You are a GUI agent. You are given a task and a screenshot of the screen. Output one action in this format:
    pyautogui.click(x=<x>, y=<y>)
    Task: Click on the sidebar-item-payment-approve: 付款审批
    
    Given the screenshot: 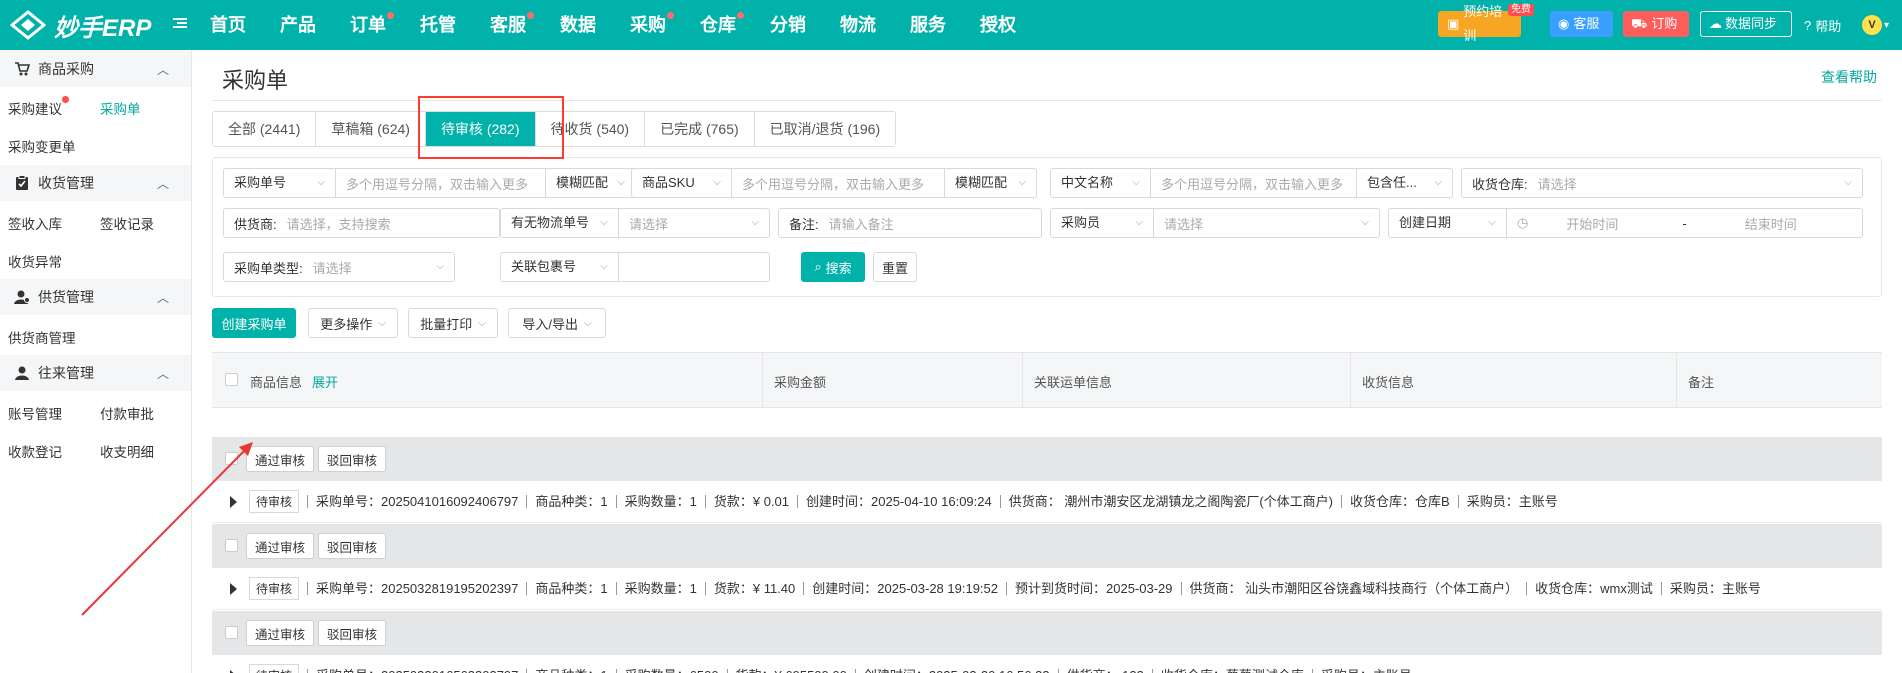 What is the action you would take?
    pyautogui.click(x=127, y=413)
    